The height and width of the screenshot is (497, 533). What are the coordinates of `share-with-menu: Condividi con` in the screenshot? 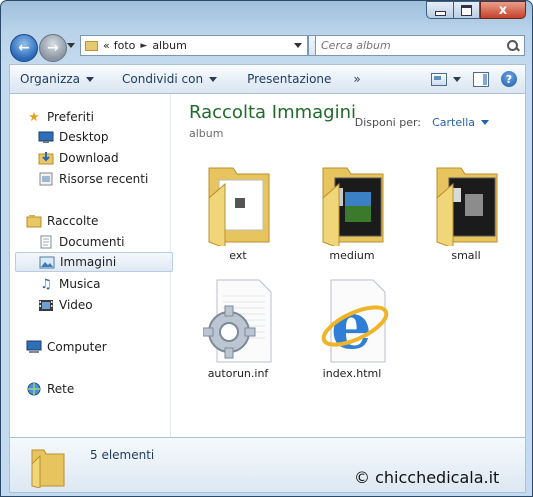 It's located at (165, 79).